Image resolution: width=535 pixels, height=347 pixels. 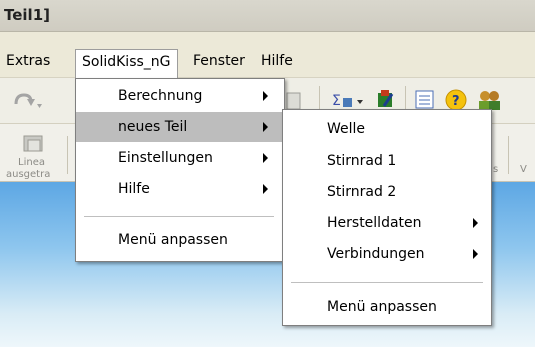 I want to click on menu-item-label: Stirnrad 1, so click(x=362, y=161).